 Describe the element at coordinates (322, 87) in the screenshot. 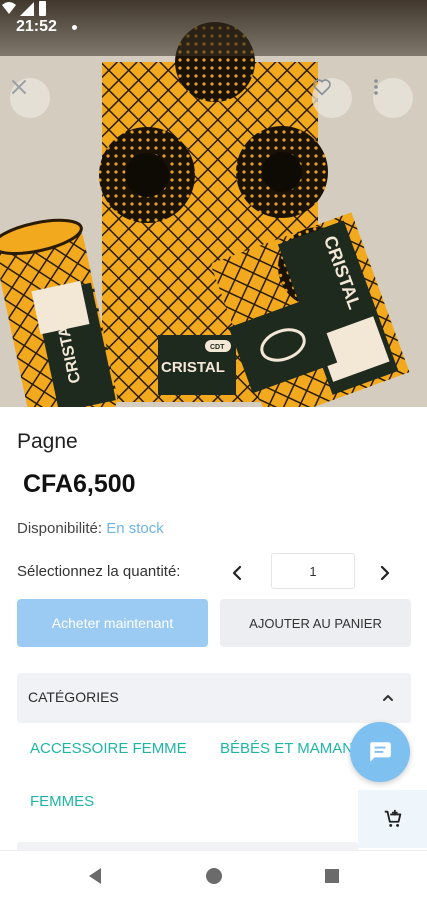

I see `heart-outline-icon` at that location.